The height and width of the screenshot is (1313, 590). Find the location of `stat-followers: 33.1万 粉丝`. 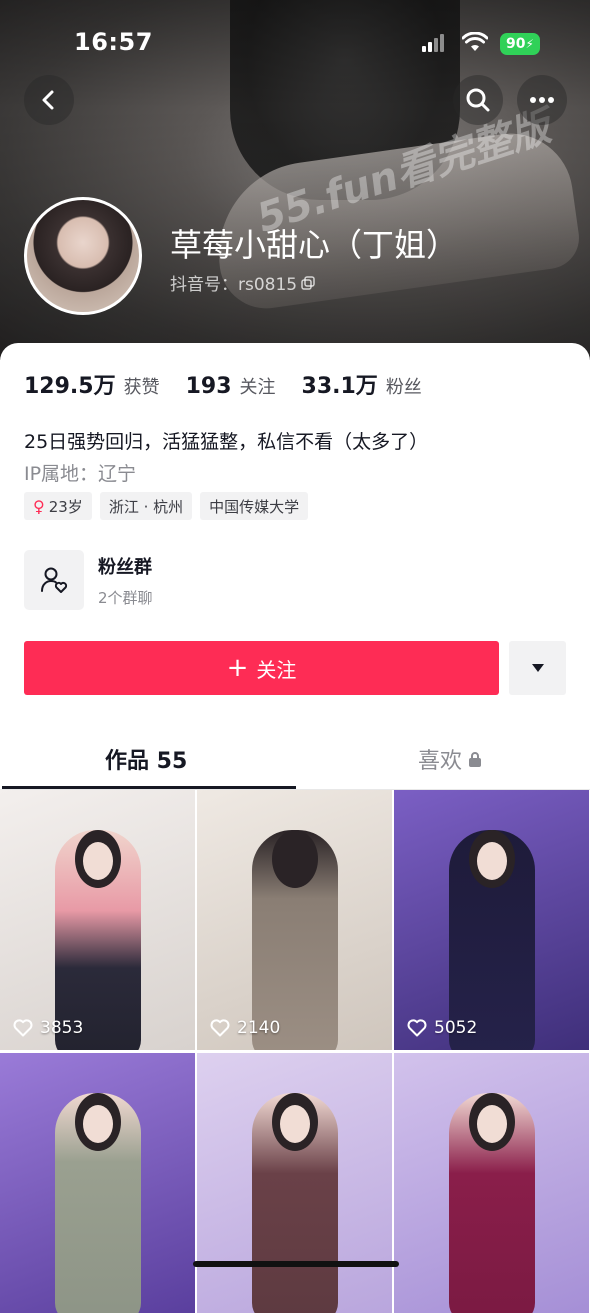

stat-followers: 33.1万 粉丝 is located at coordinates (362, 384).